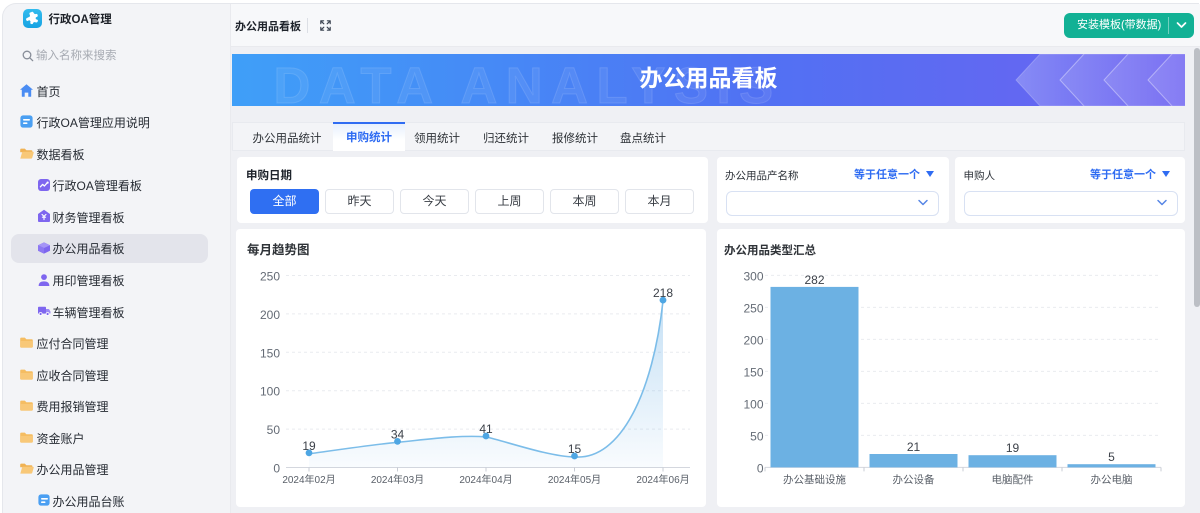  Describe the element at coordinates (1112, 479) in the screenshot. I see `svg-text: 办公电脑` at that location.